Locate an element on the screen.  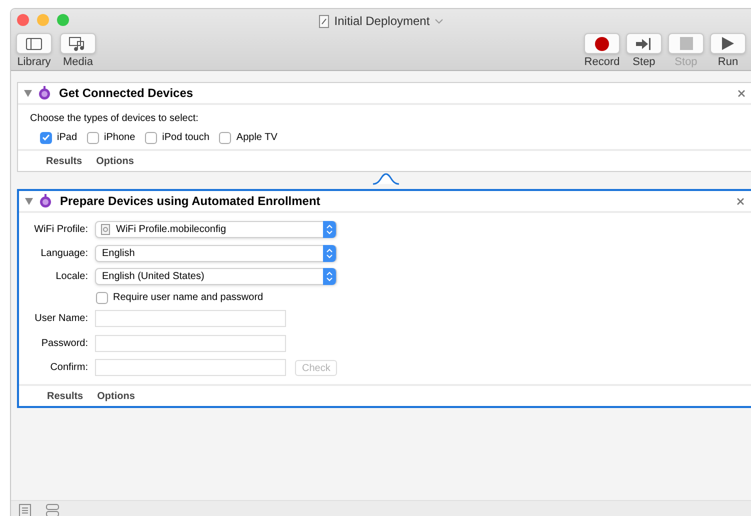
popup-value: WiFi Profile.mobileconfig is located at coordinates (171, 230).